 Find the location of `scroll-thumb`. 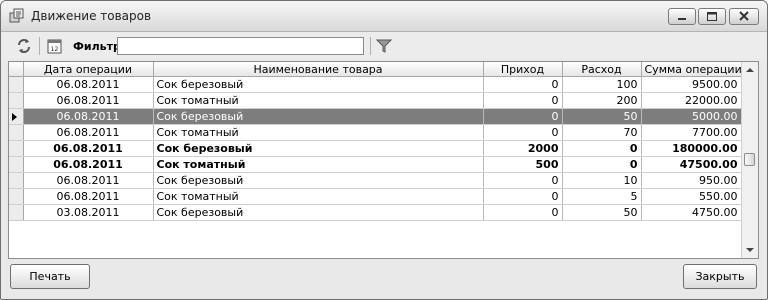

scroll-thumb is located at coordinates (749, 159).